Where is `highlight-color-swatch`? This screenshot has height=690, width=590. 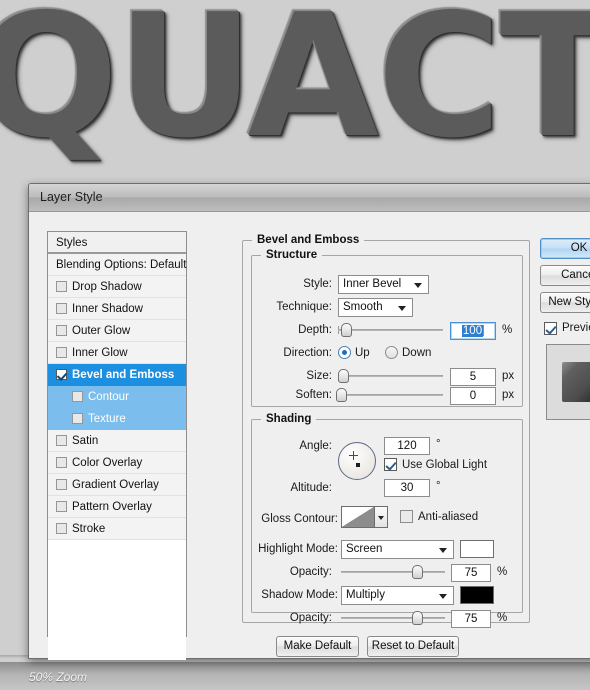 highlight-color-swatch is located at coordinates (477, 549).